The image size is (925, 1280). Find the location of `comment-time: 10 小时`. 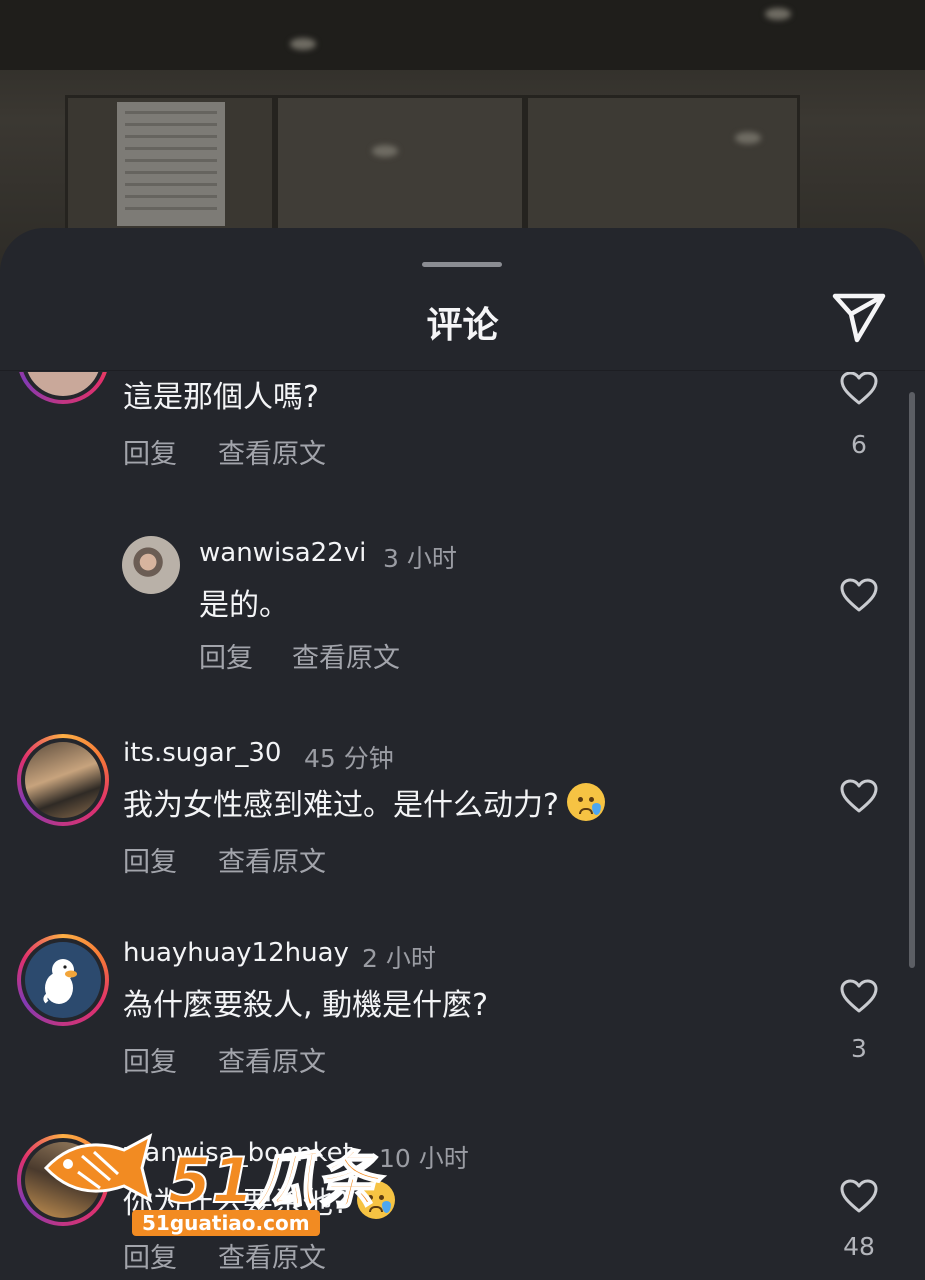

comment-time: 10 小时 is located at coordinates (424, 1158).